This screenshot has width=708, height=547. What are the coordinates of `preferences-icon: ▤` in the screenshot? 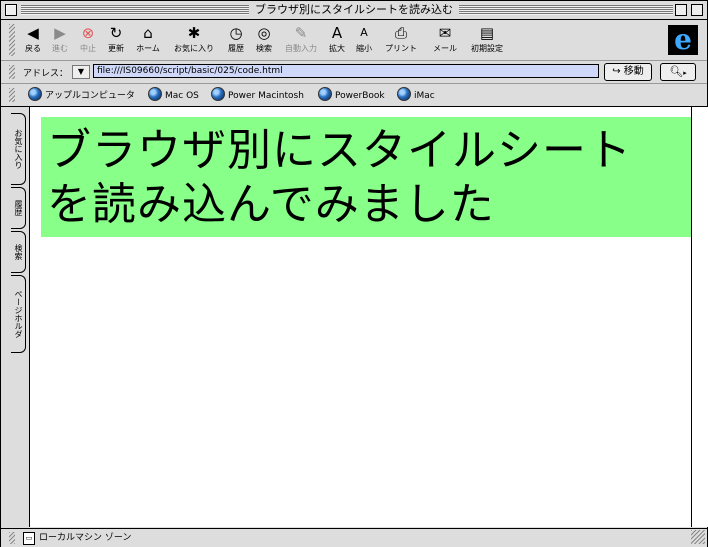 It's located at (487, 33).